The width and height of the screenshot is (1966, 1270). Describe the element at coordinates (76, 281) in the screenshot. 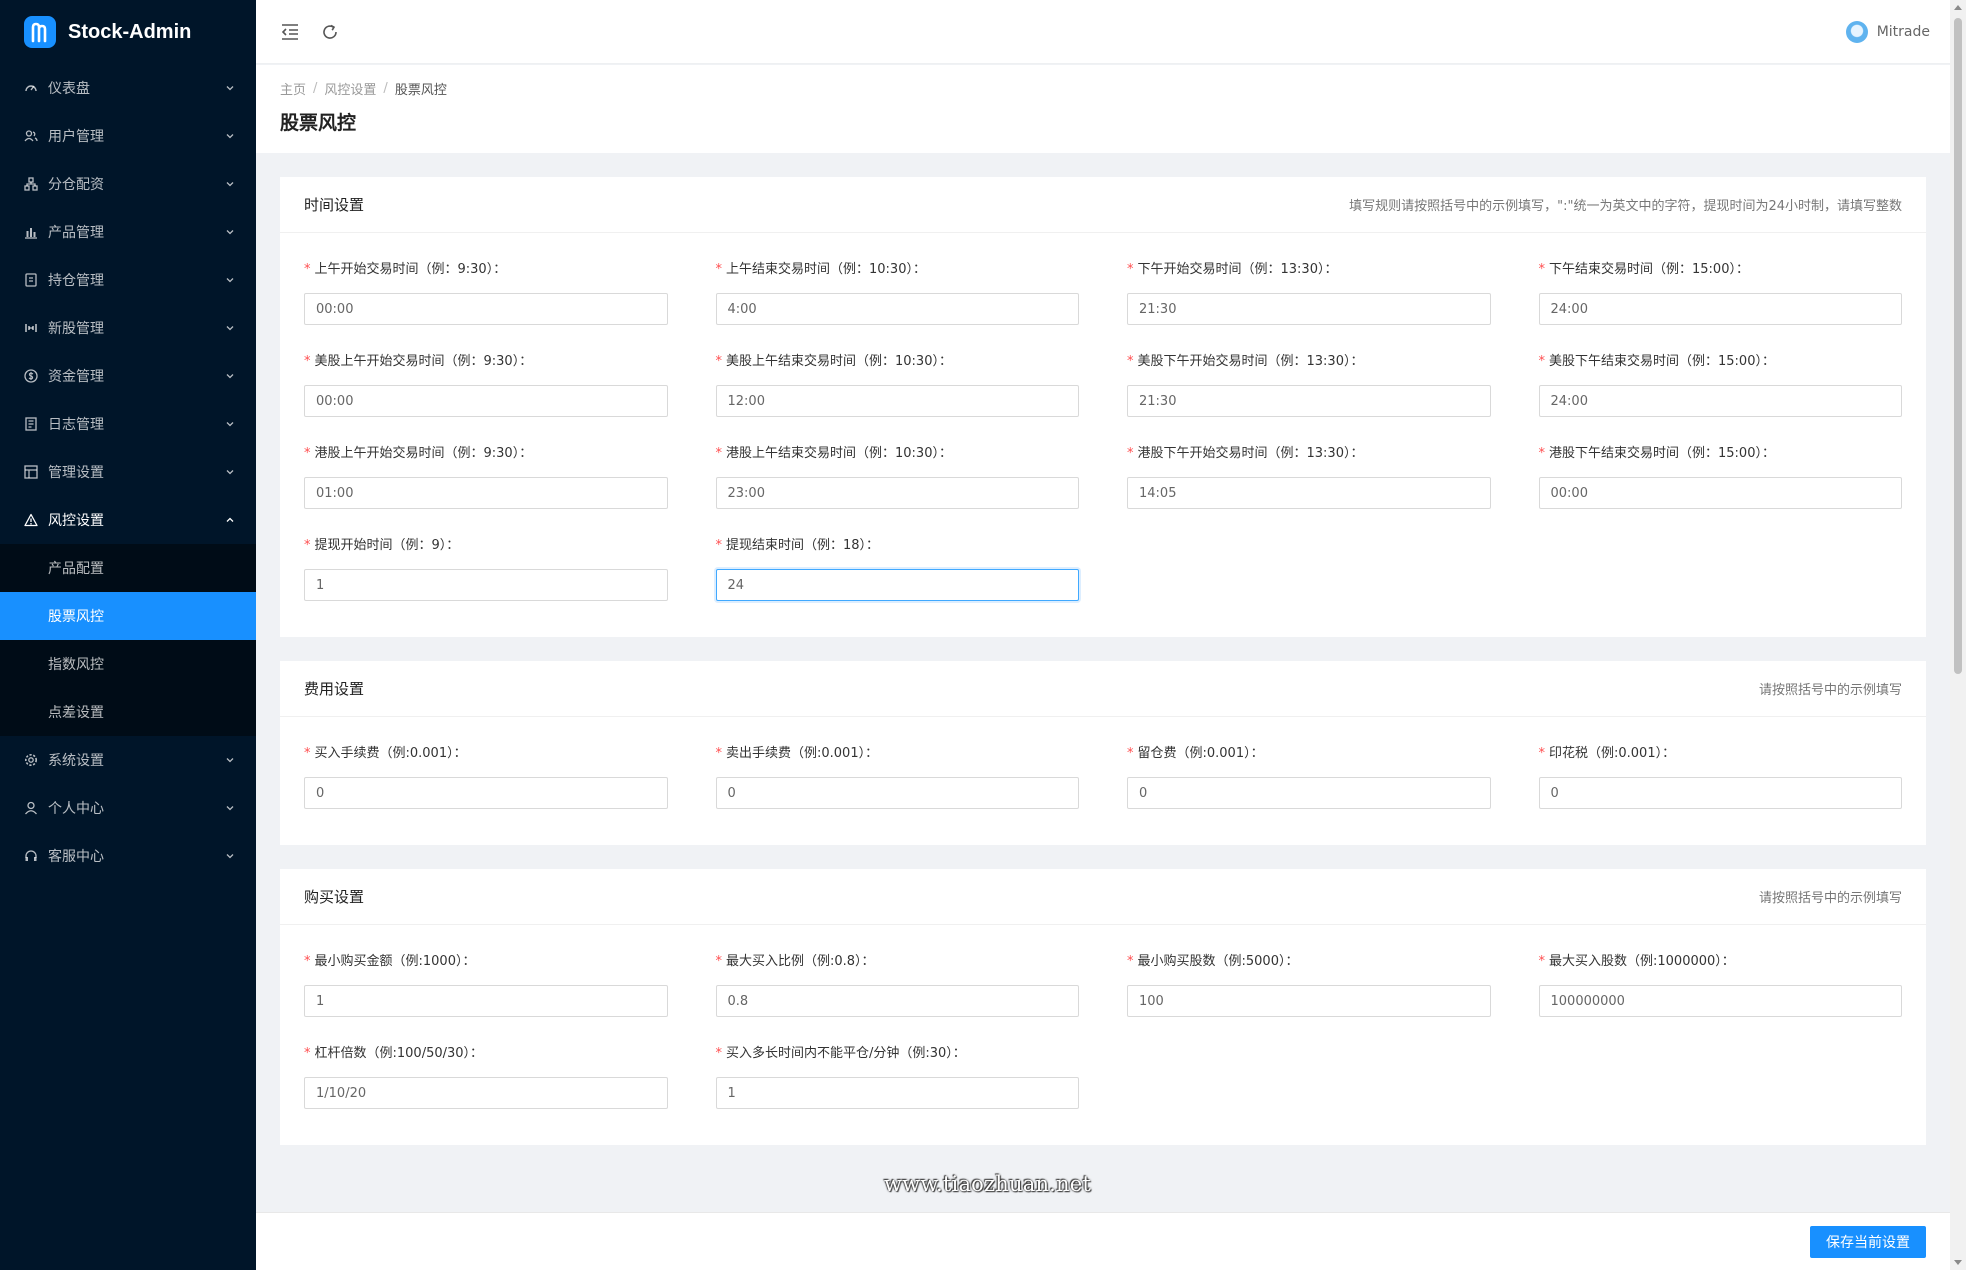

I see `sidebar-item-label: 持仓管理` at that location.